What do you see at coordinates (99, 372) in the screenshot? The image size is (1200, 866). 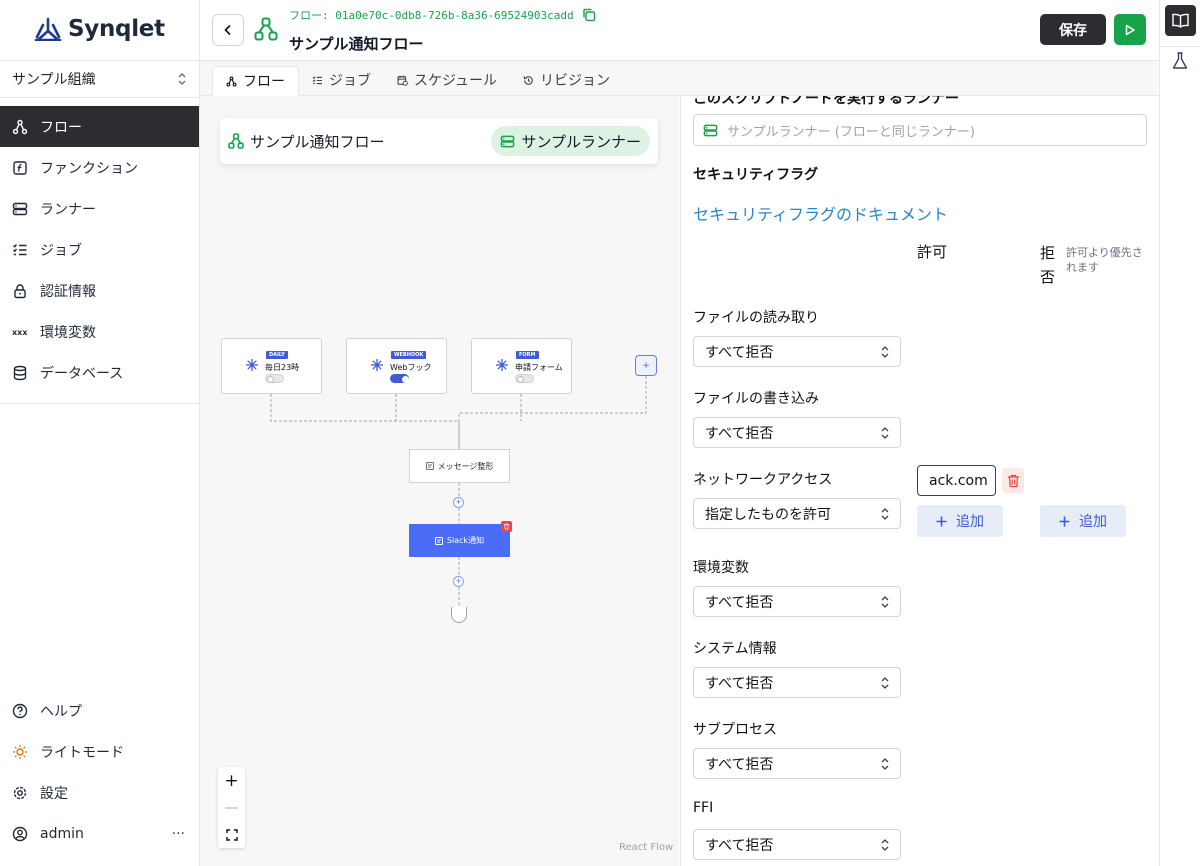 I see `sidebar-item-databases: データベース` at bounding box center [99, 372].